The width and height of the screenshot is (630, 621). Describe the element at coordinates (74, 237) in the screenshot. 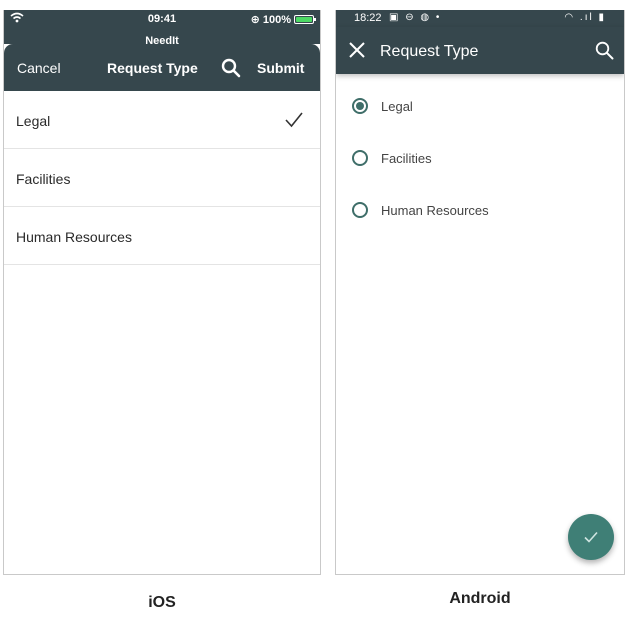

I see `list-item-label: Human Resources` at that location.